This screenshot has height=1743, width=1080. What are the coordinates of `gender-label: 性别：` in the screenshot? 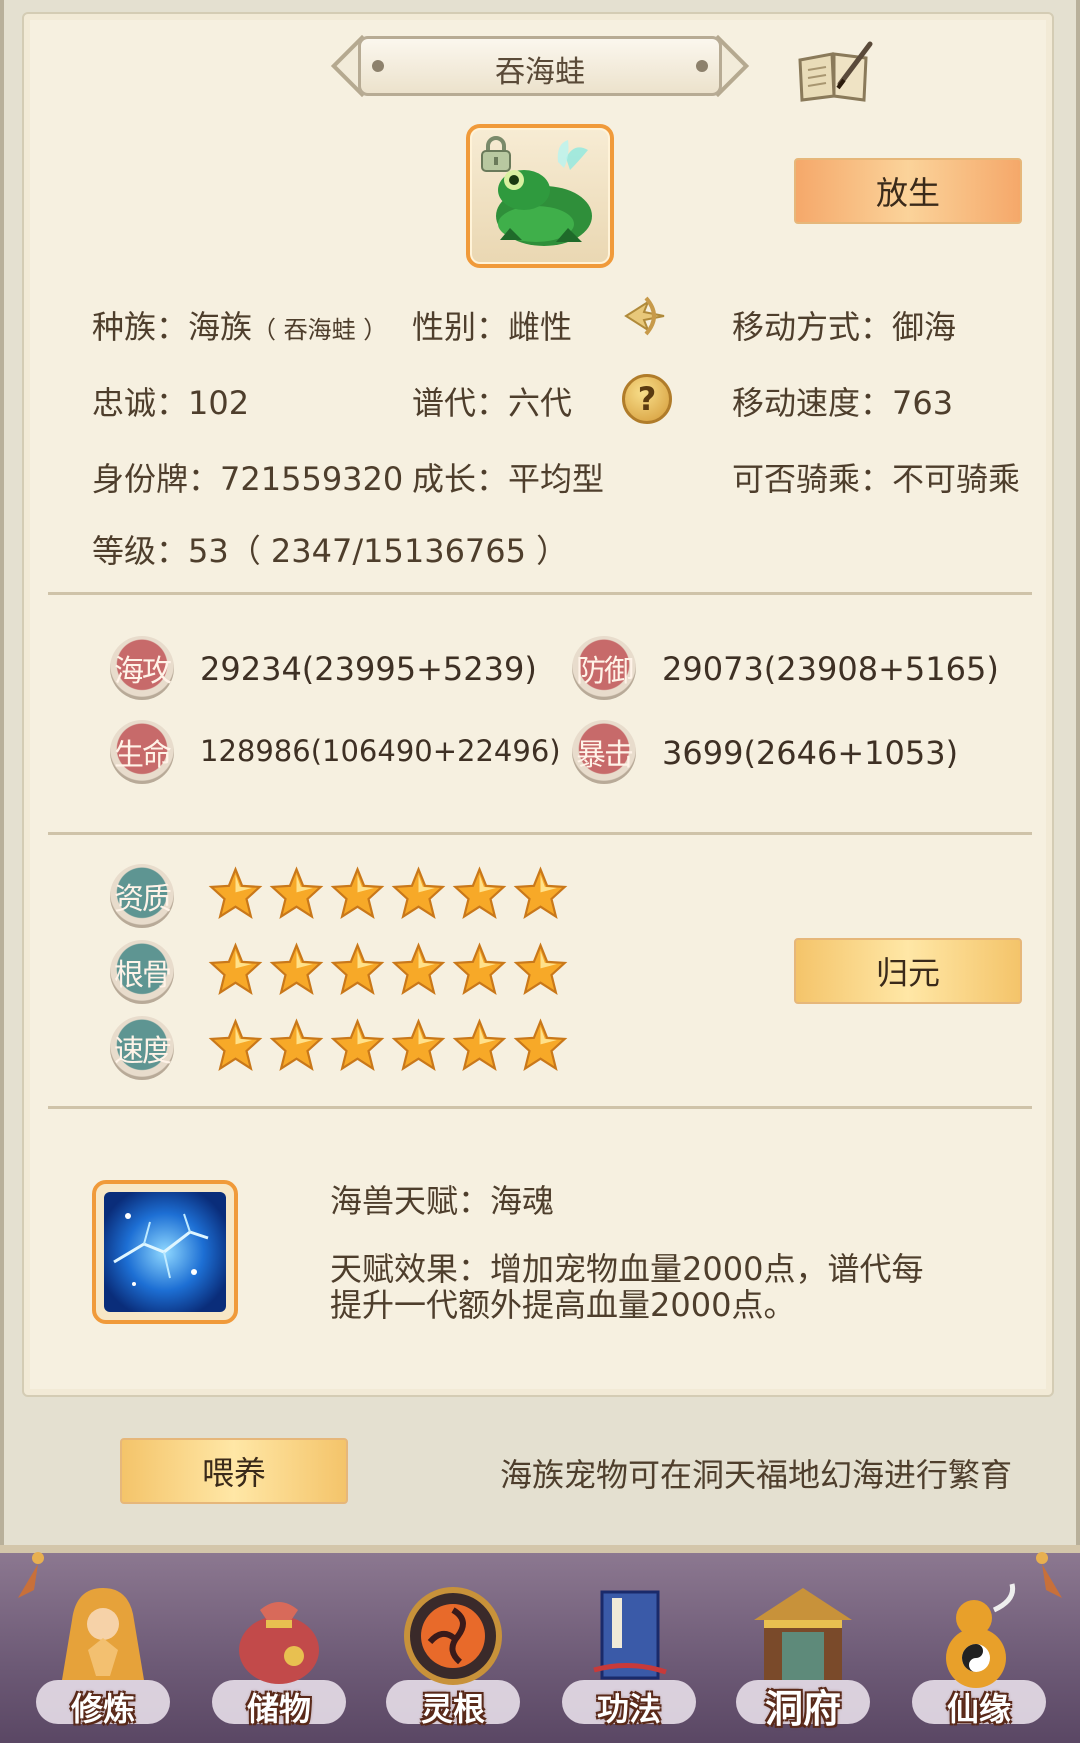 It's located at (460, 327).